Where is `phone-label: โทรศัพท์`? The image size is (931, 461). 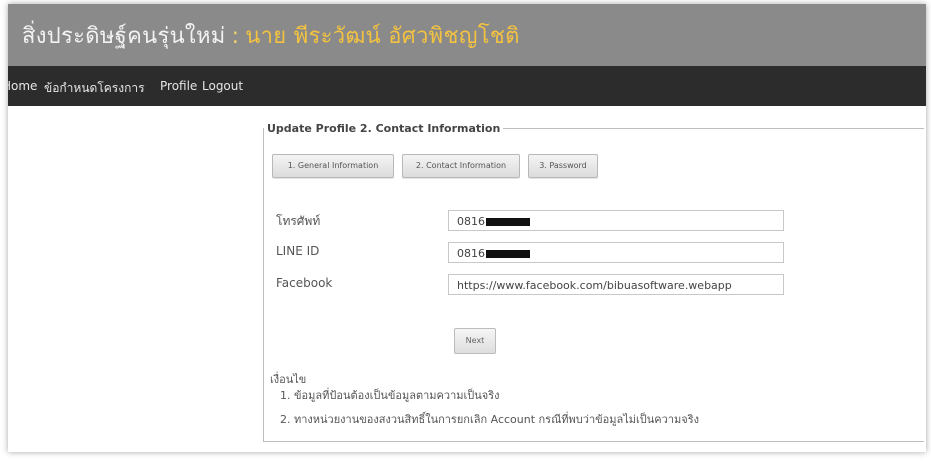
phone-label: โทรศัพท์ is located at coordinates (298, 221).